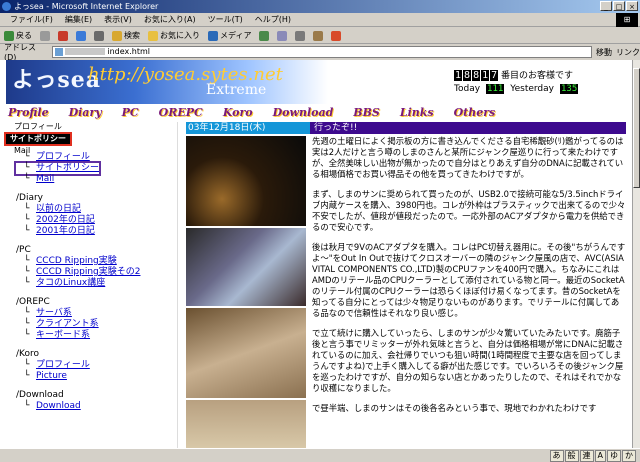 The width and height of the screenshot is (640, 462). I want to click on history-button, so click(264, 35).